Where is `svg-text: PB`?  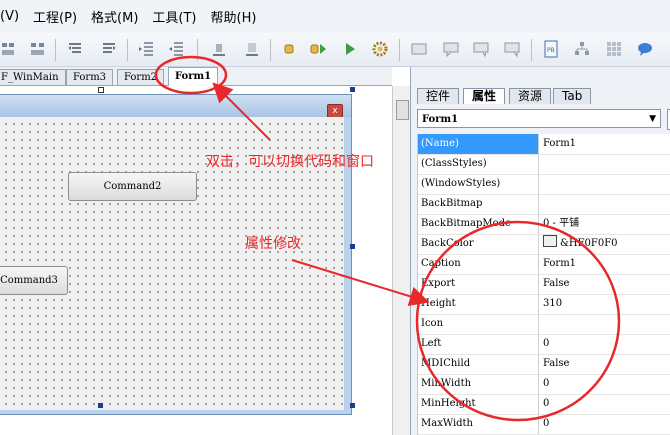 svg-text: PB is located at coordinates (551, 50).